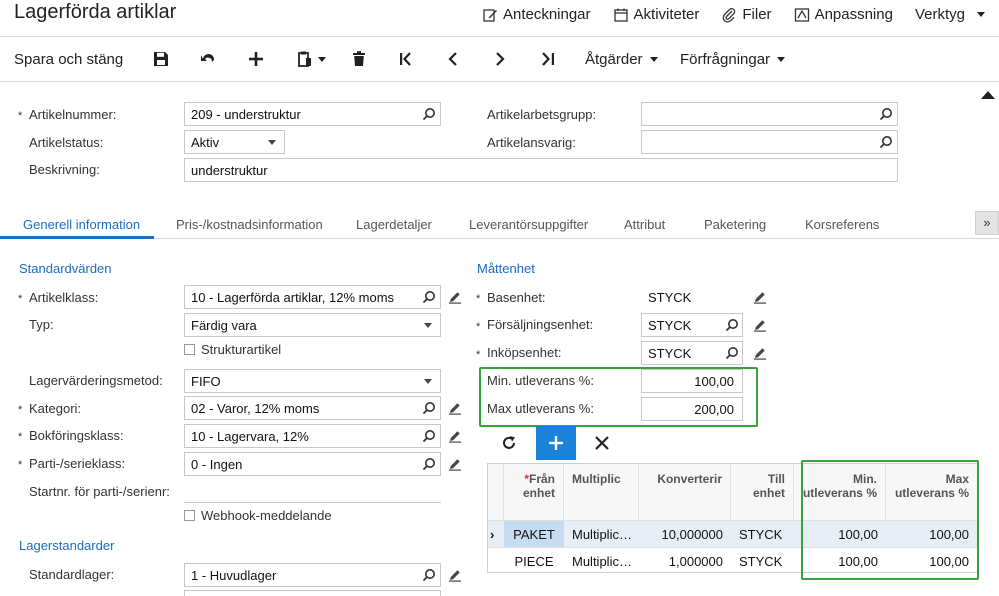 Image resolution: width=999 pixels, height=596 pixels. What do you see at coordinates (312, 575) in the screenshot?
I see `default-warehouse-input: 1 - Huvudlager` at bounding box center [312, 575].